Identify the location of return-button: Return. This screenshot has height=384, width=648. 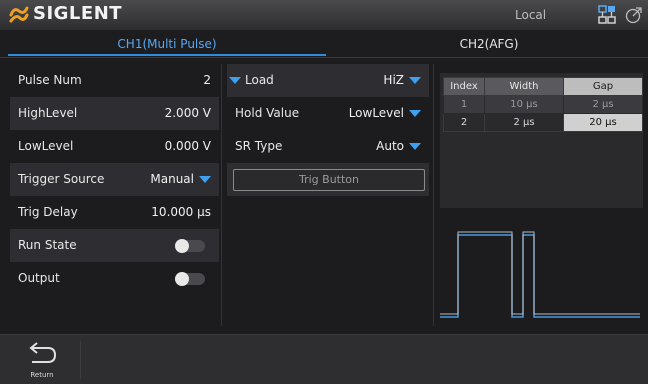
(42, 361).